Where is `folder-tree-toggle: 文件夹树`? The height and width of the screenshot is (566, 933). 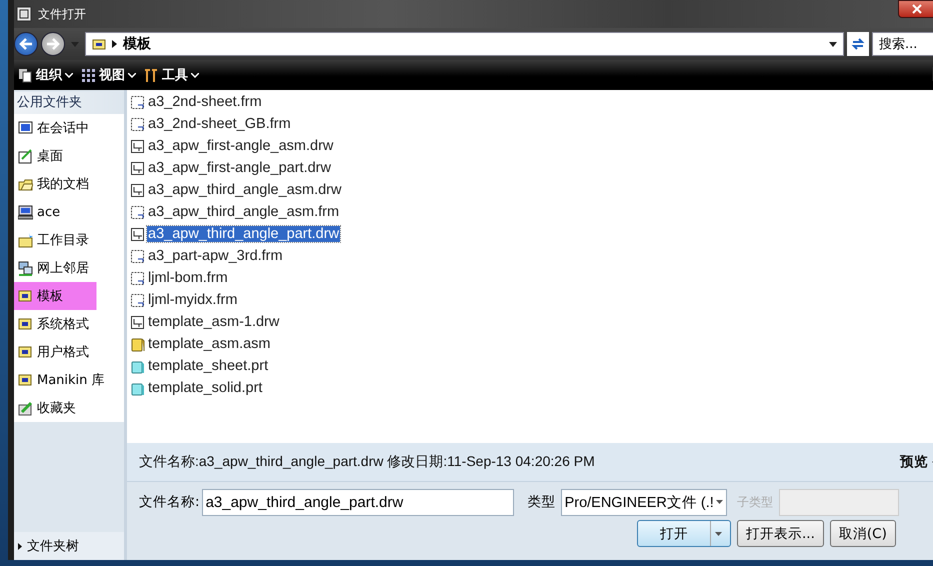
folder-tree-toggle: 文件夹树 is located at coordinates (69, 546).